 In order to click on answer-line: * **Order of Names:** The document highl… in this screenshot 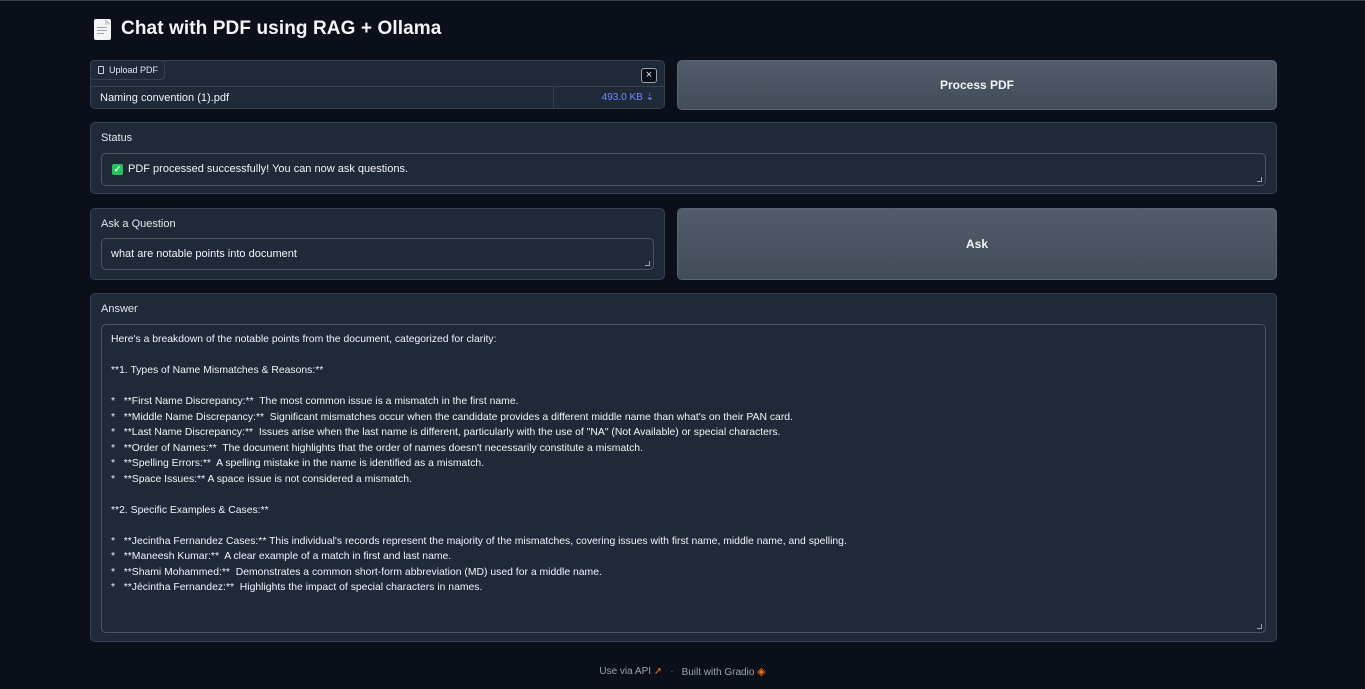, I will do `click(377, 448)`.